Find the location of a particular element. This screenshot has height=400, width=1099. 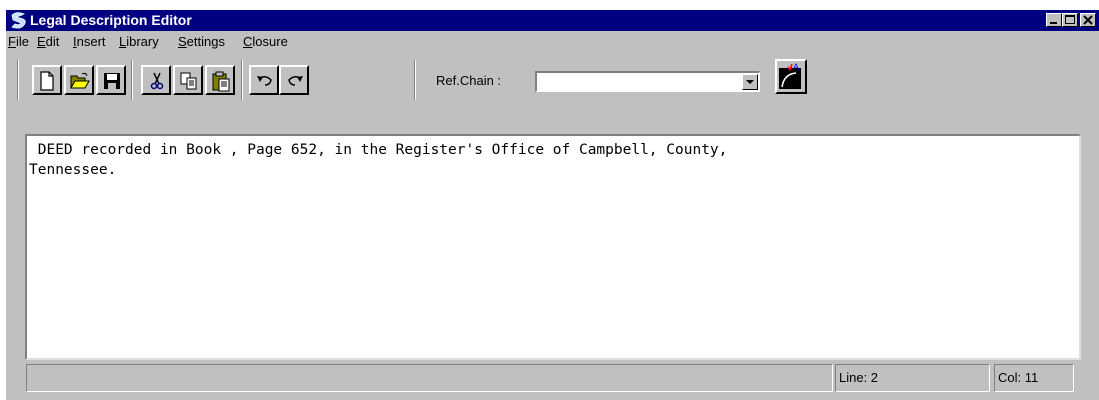

status-line: Line: 2 is located at coordinates (859, 377).